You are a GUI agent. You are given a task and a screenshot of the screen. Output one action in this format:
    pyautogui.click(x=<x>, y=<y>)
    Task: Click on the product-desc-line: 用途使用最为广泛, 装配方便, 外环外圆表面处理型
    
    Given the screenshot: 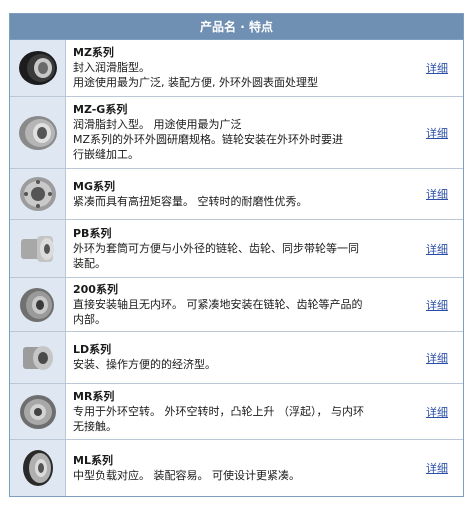 What is the action you would take?
    pyautogui.click(x=195, y=82)
    